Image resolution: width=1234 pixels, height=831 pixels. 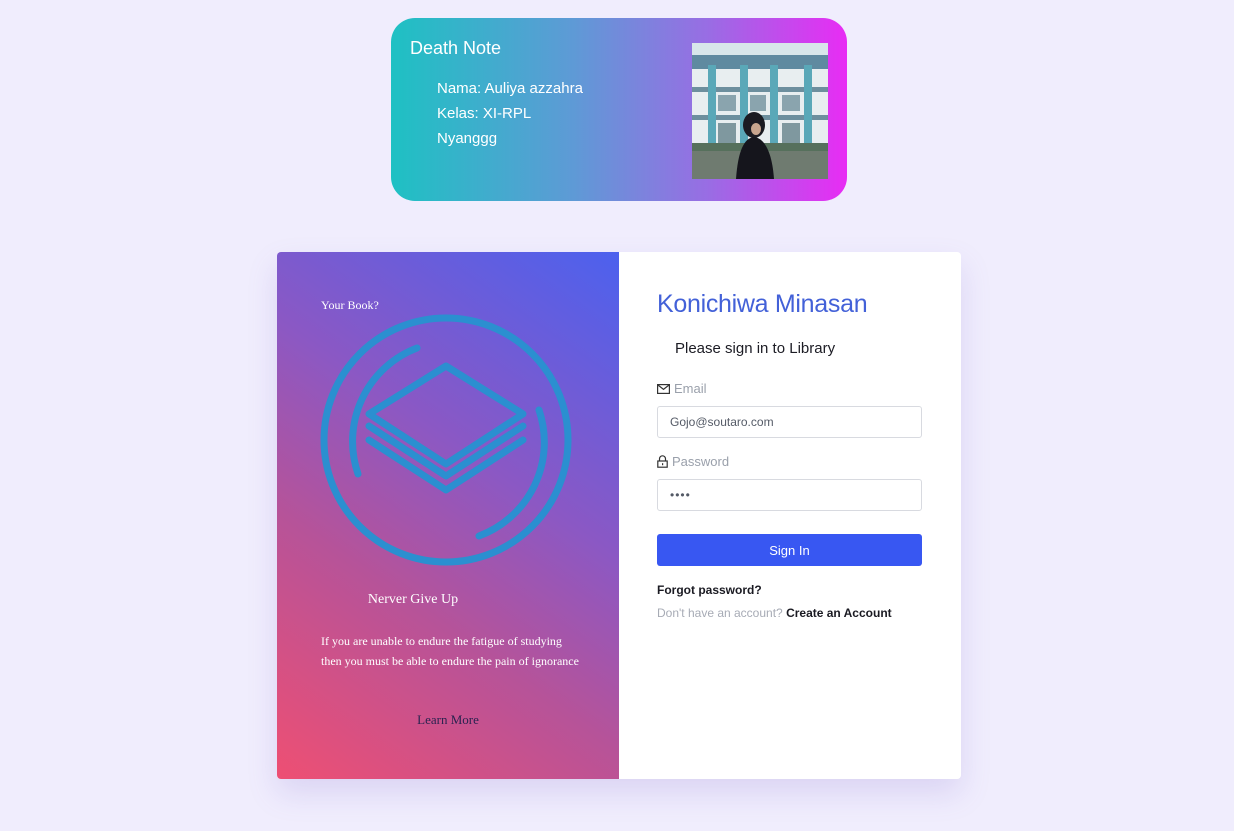 What do you see at coordinates (762, 304) in the screenshot?
I see `greeting-title: Konichiwa Minasan` at bounding box center [762, 304].